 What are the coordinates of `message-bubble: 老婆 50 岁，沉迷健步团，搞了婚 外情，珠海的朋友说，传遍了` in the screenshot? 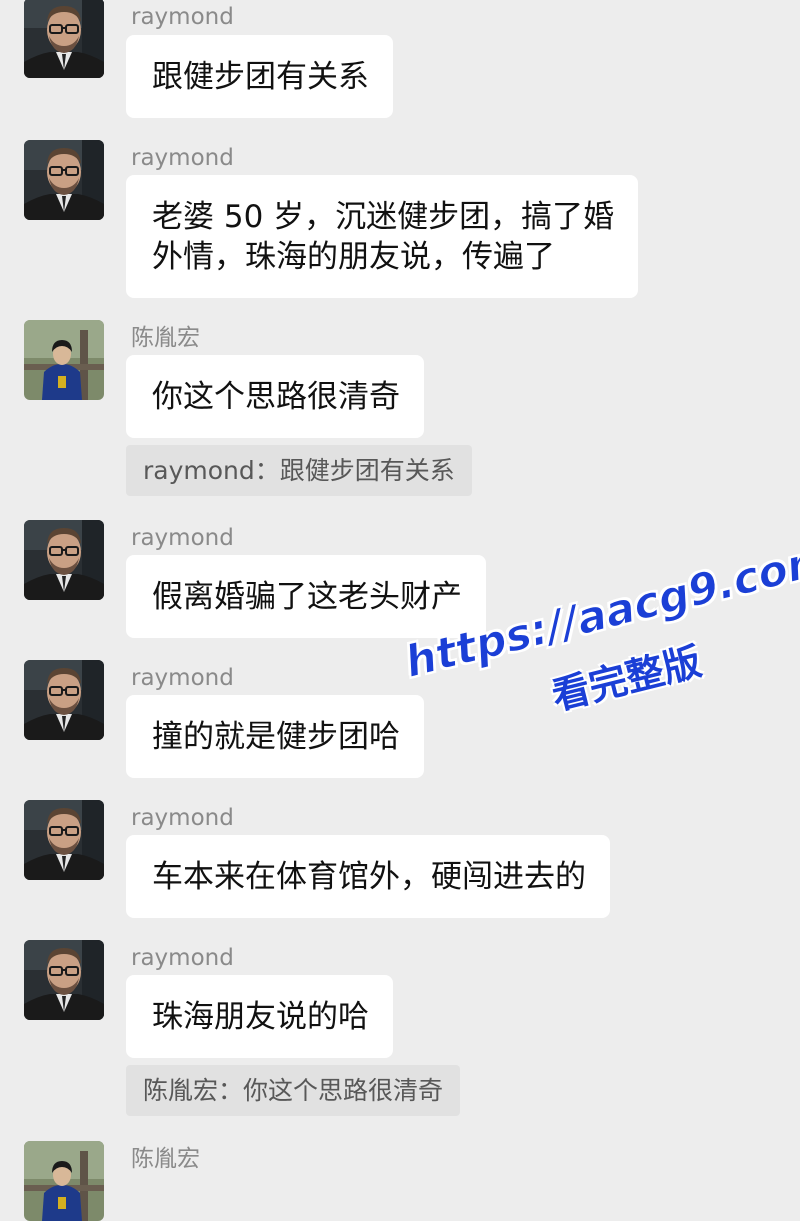 It's located at (382, 236).